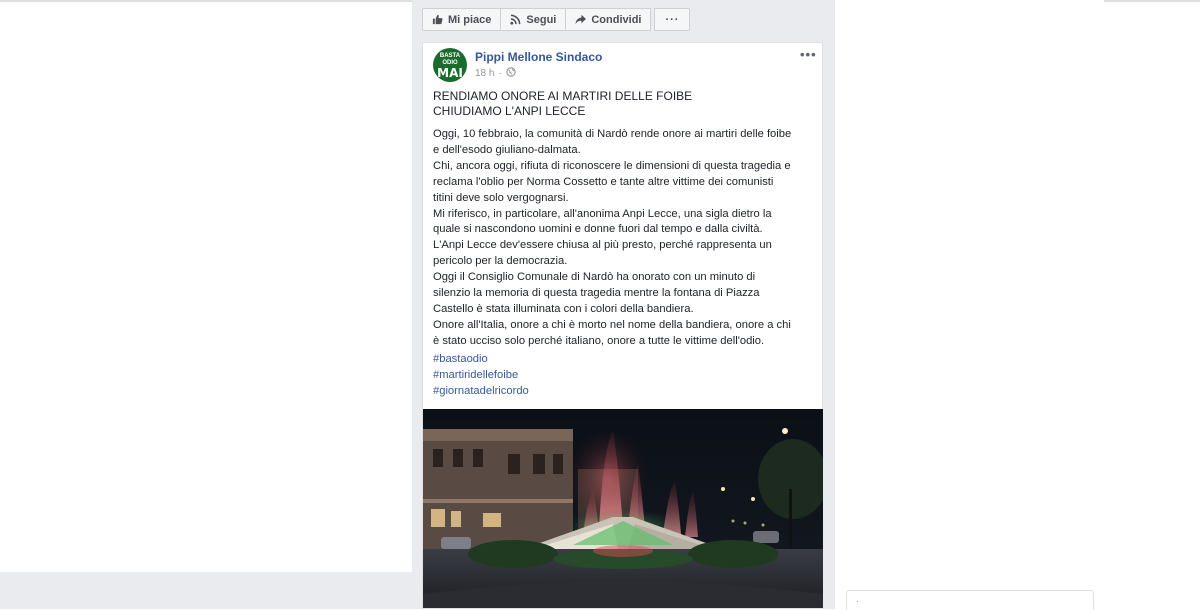 This screenshot has width=1200, height=610. Describe the element at coordinates (515, 19) in the screenshot. I see `rss-icon` at that location.